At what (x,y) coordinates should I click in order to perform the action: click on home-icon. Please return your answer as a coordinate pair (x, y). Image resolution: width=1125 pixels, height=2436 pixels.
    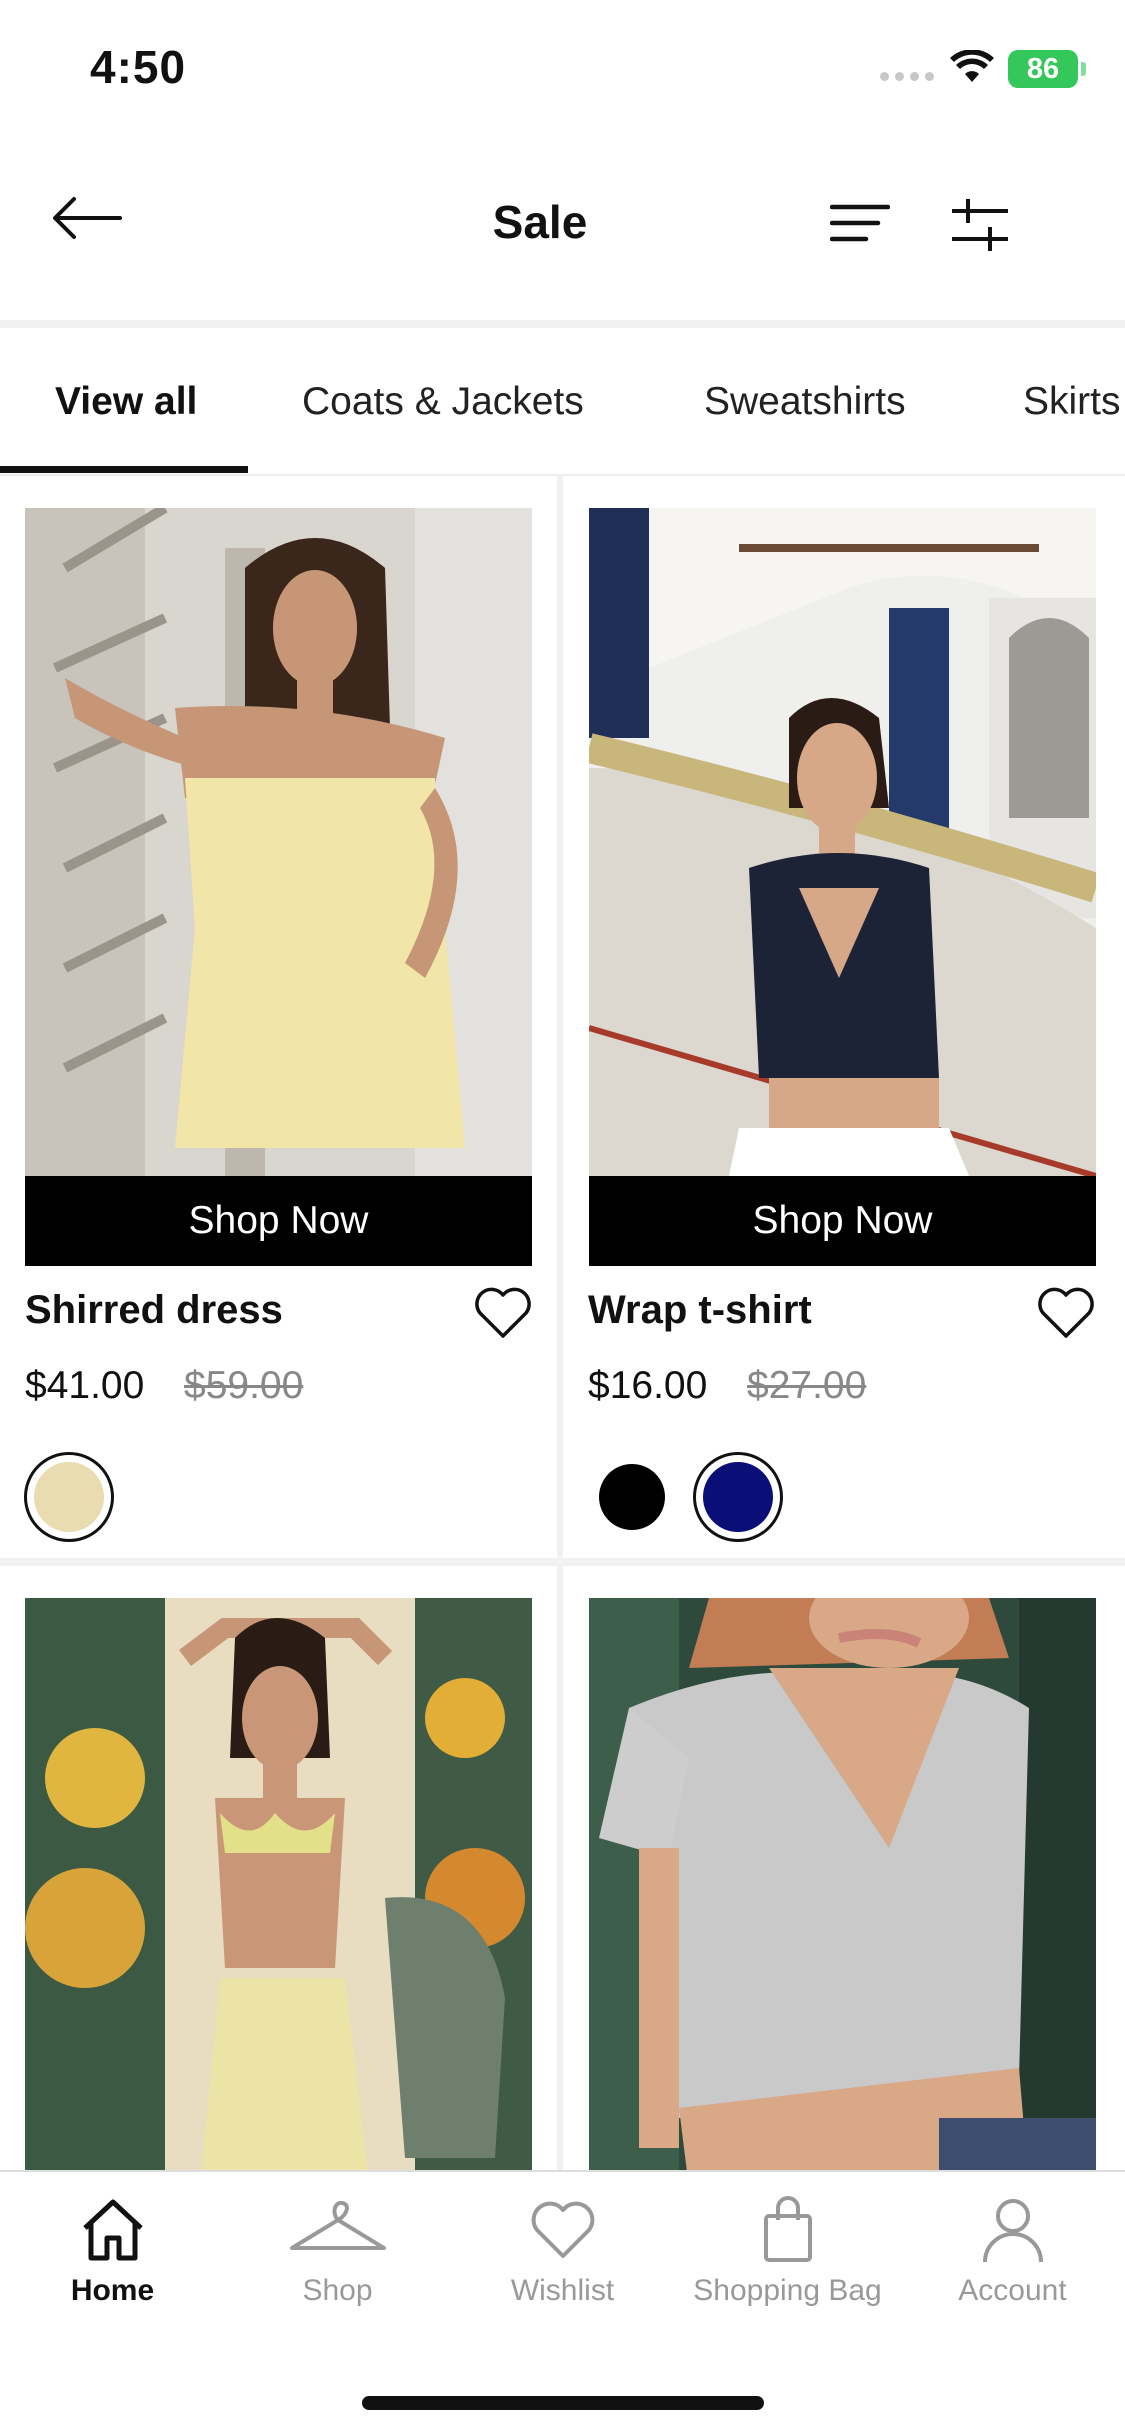
    Looking at the image, I should click on (112, 2230).